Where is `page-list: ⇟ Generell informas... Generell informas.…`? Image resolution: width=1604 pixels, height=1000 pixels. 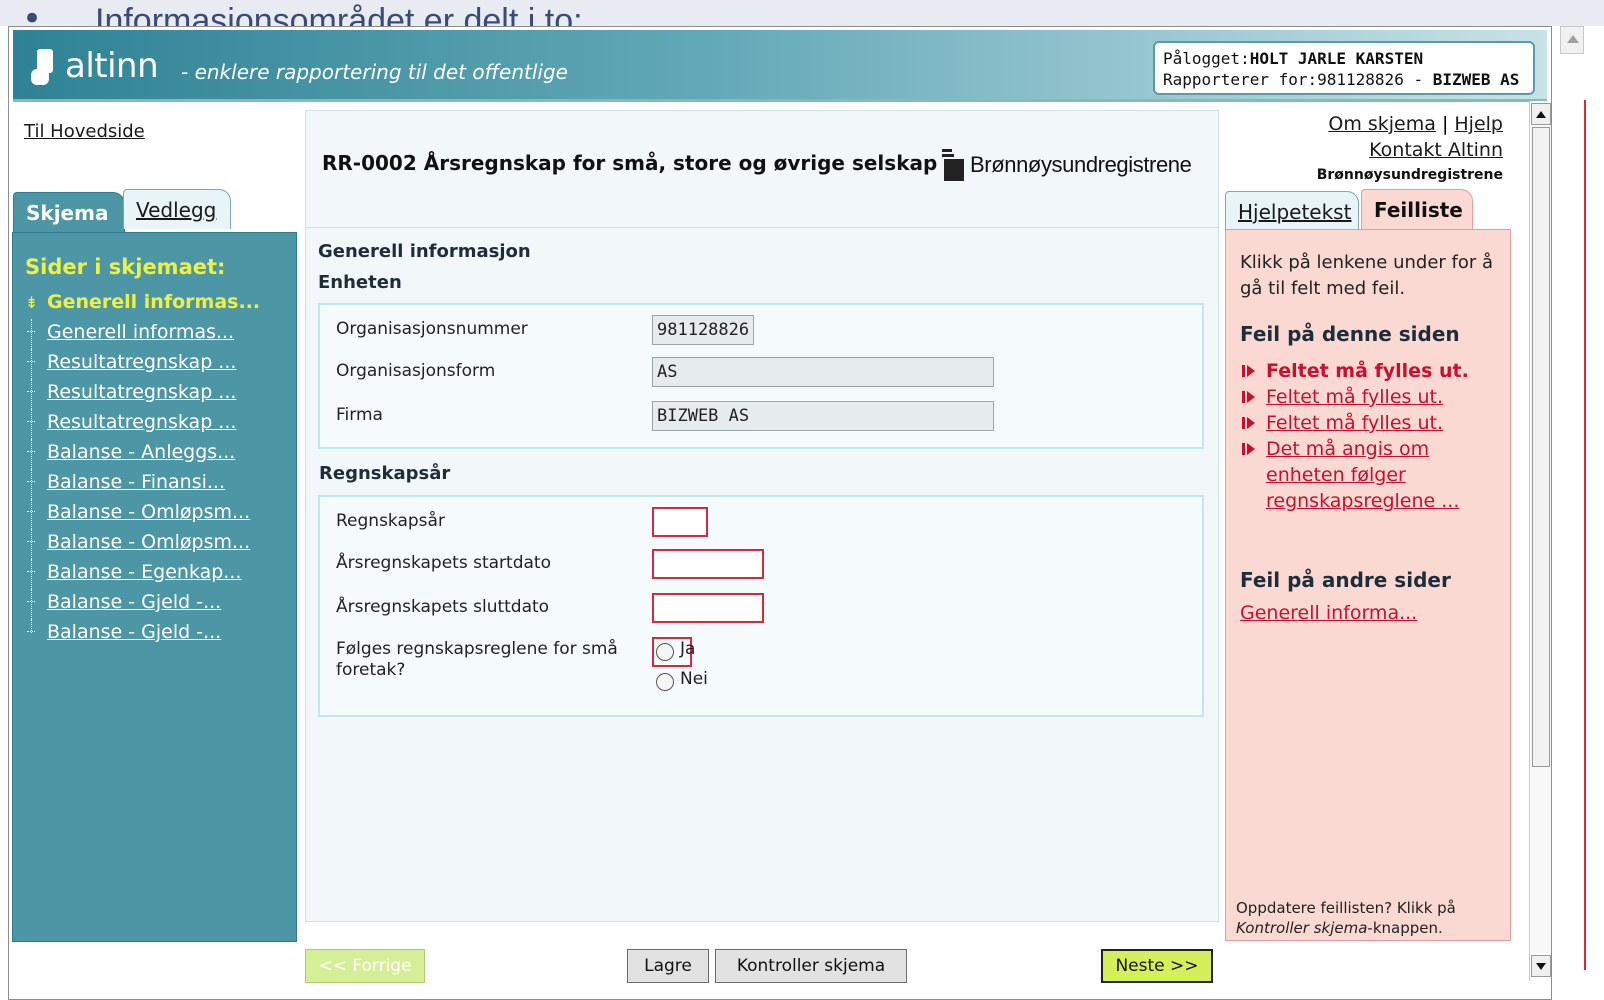
page-list: ⇟ Generell informas... Generell informas.… is located at coordinates (160, 469).